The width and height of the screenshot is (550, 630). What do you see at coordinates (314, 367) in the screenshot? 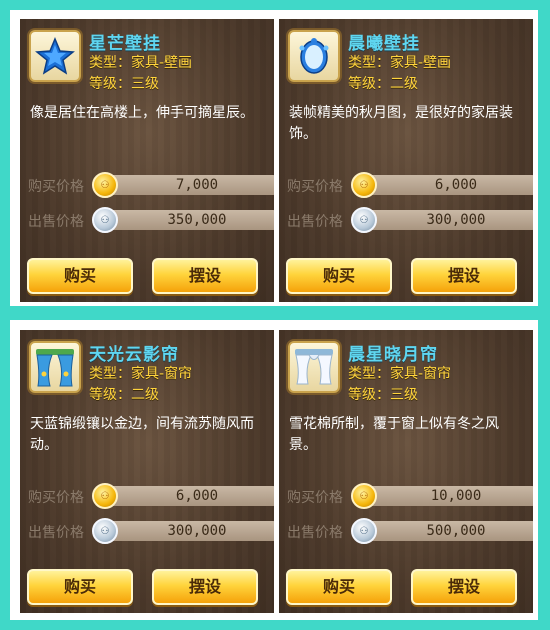
I see `white-curtain-icon` at bounding box center [314, 367].